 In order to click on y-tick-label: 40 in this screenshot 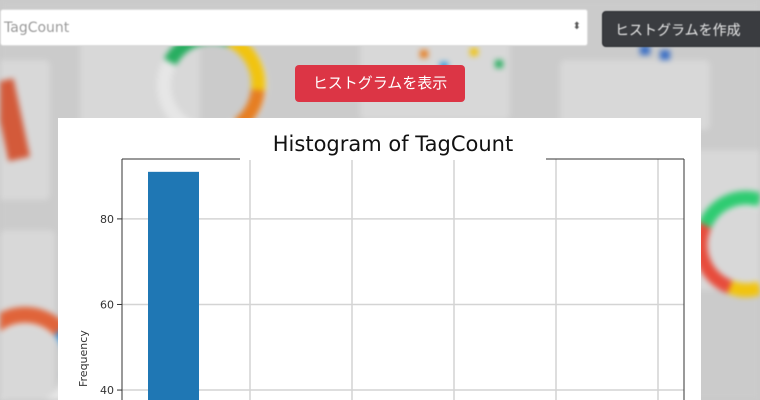, I will do `click(107, 390)`.